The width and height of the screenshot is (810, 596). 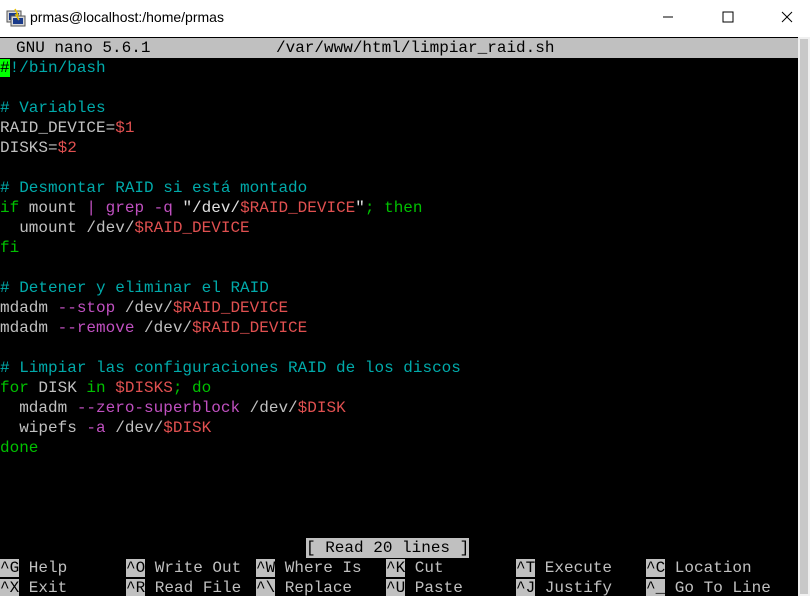 I want to click on code-token: -a, so click(x=96, y=428).